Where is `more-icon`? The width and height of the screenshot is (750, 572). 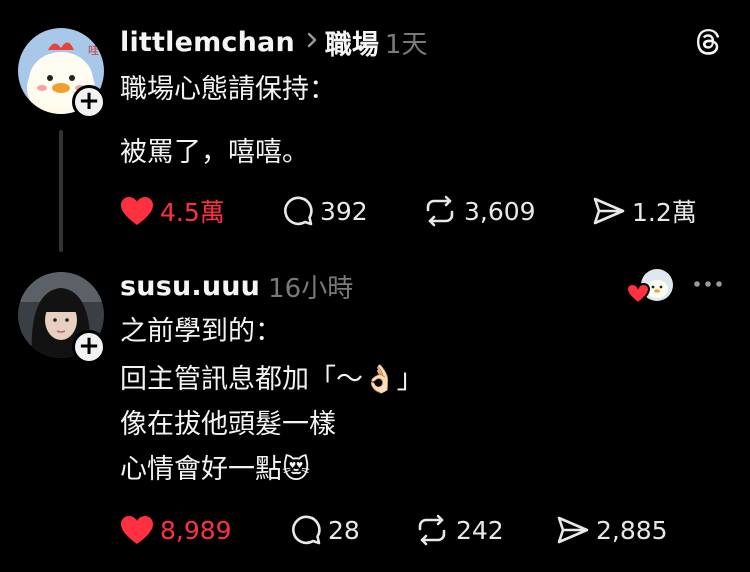
more-icon is located at coordinates (708, 286).